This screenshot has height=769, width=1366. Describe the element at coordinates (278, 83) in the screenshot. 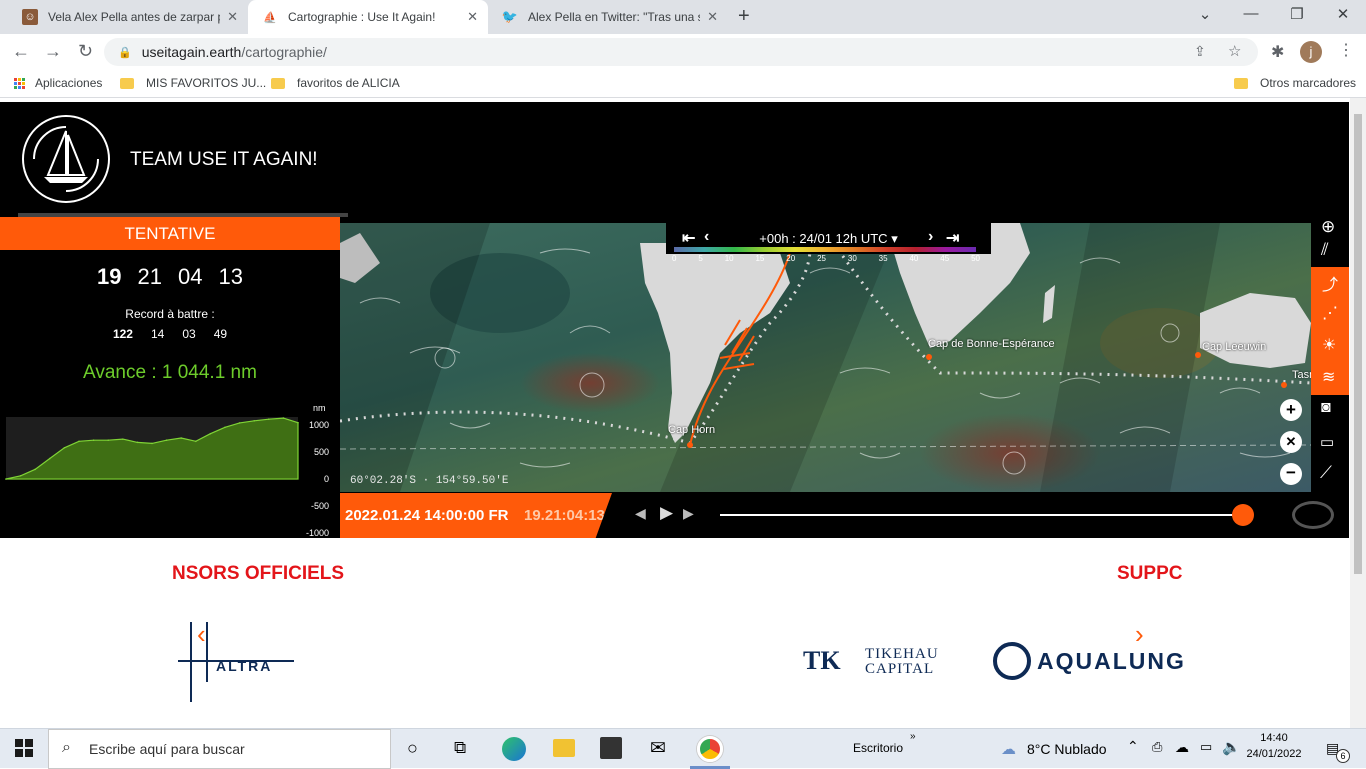

I see `folder-icon` at that location.